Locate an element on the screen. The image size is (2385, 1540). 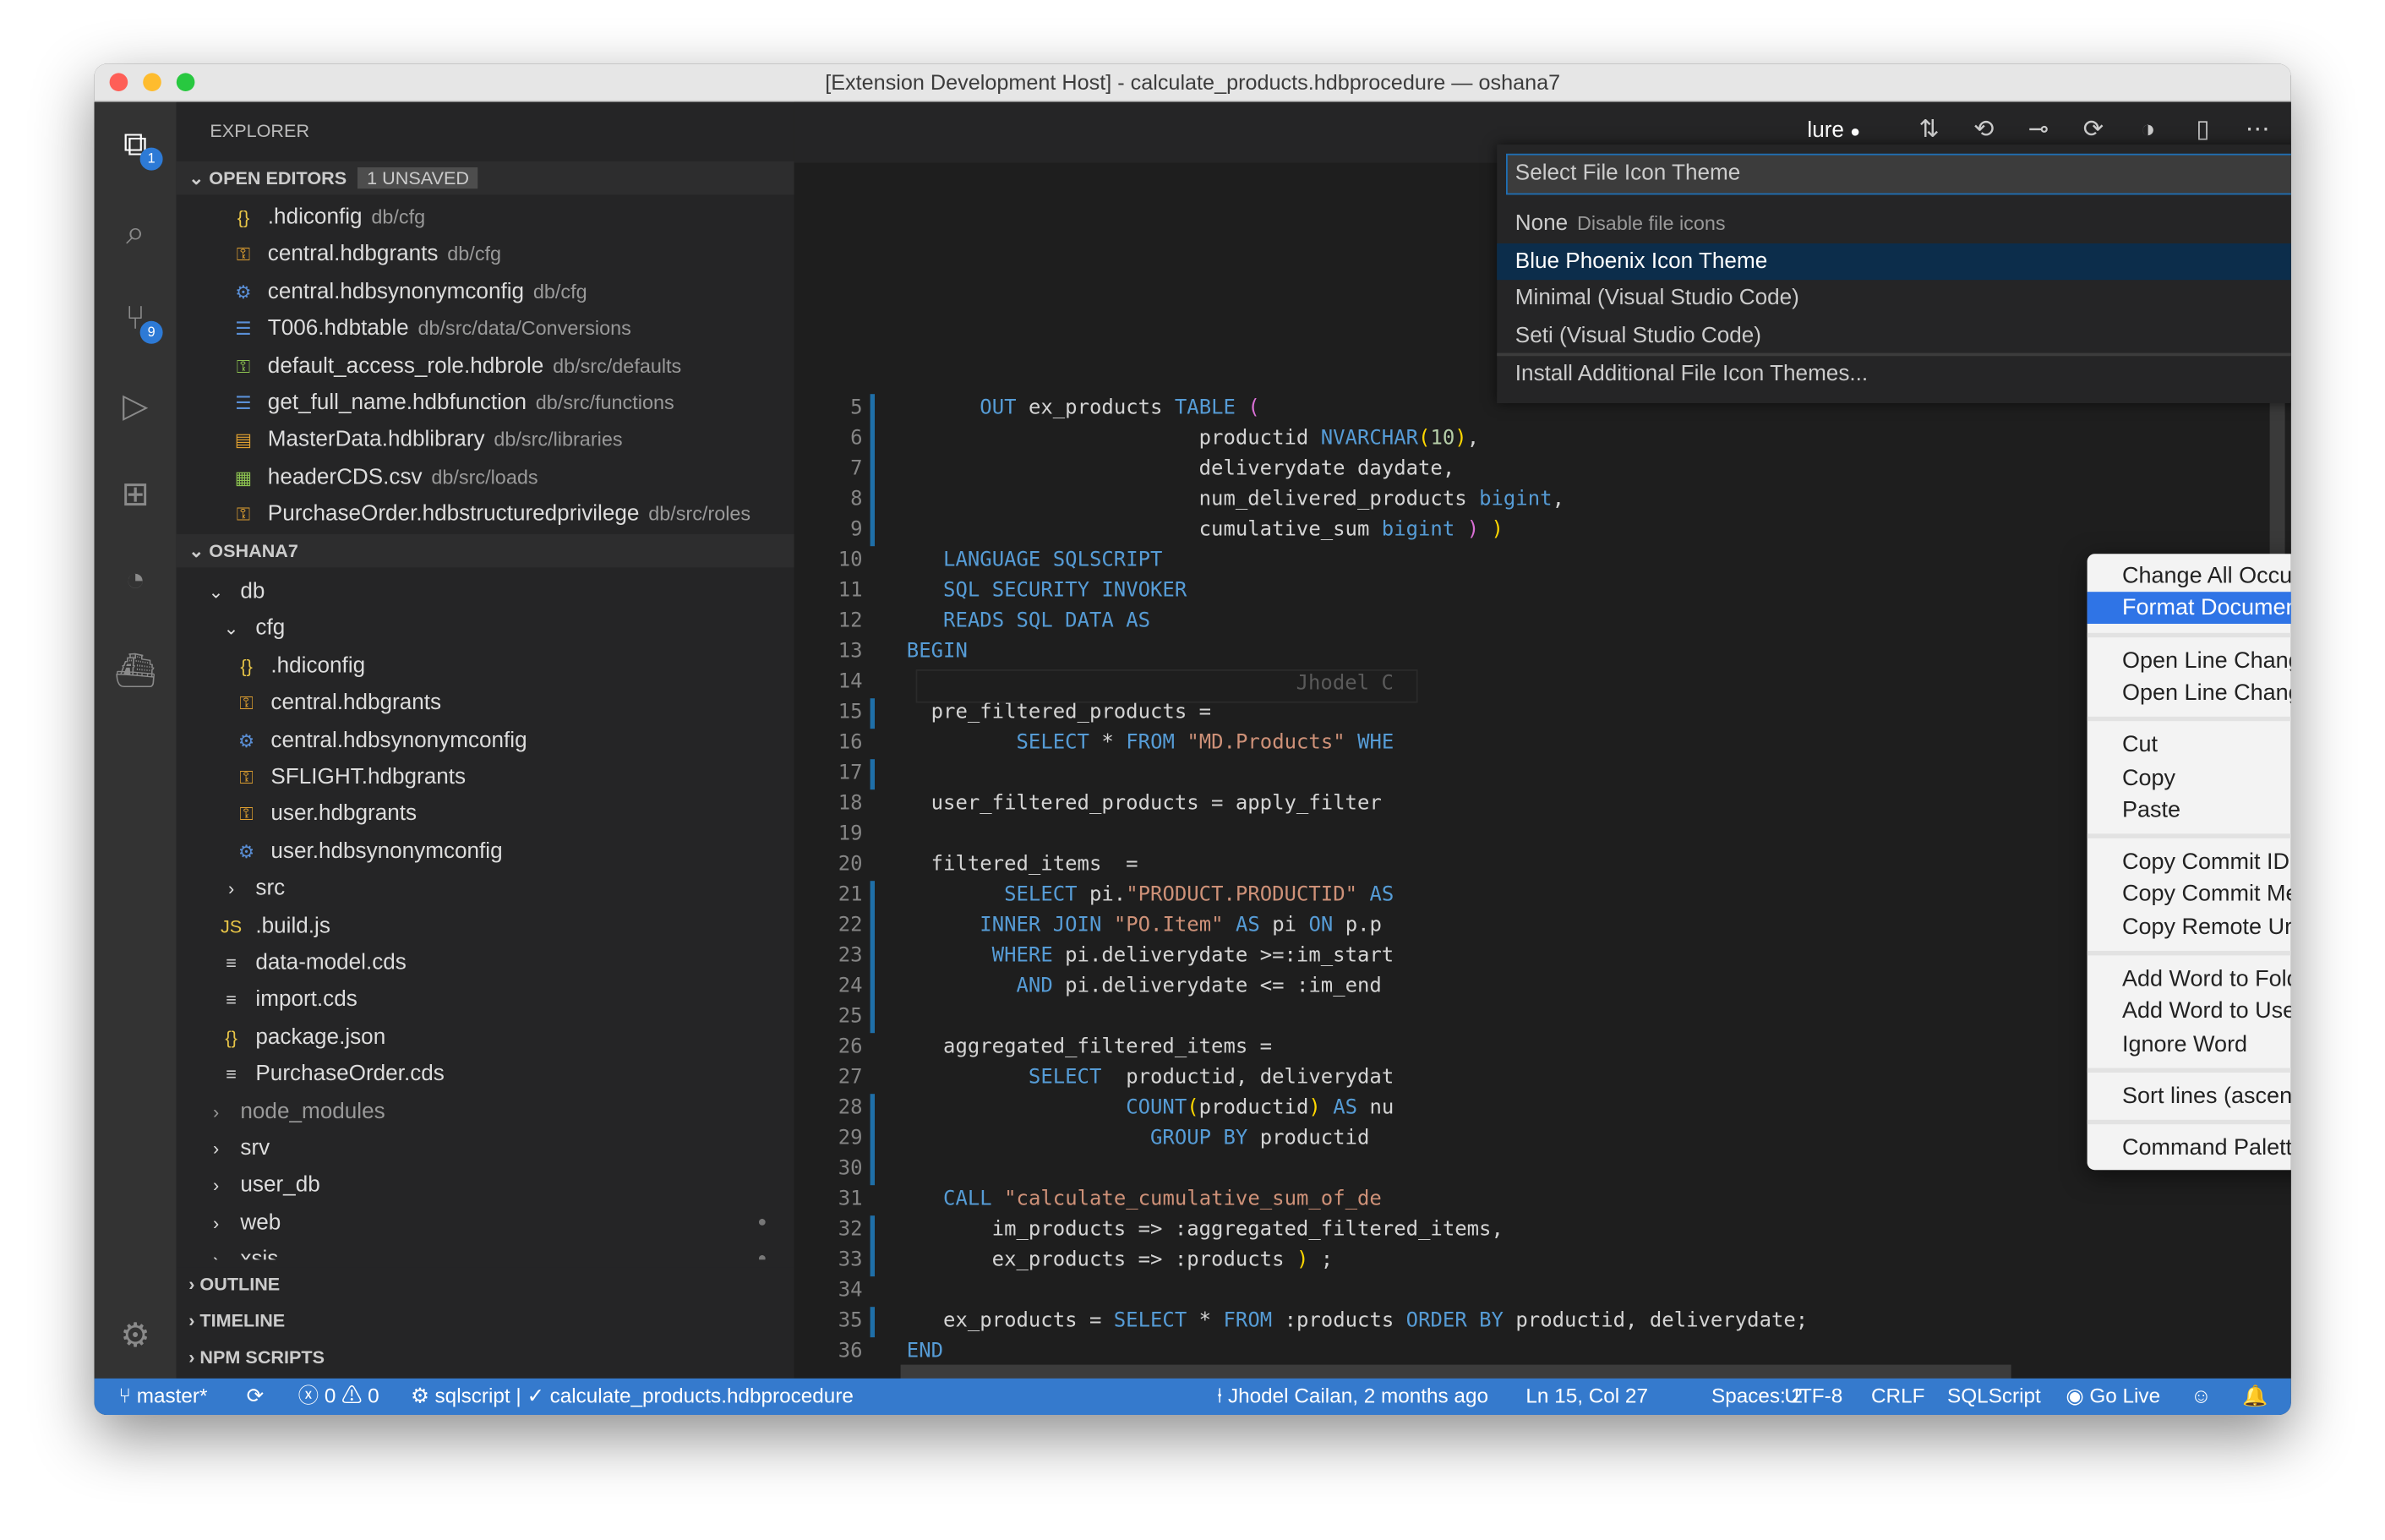
status-golive: ◉ Go Live is located at coordinates (2113, 1397).